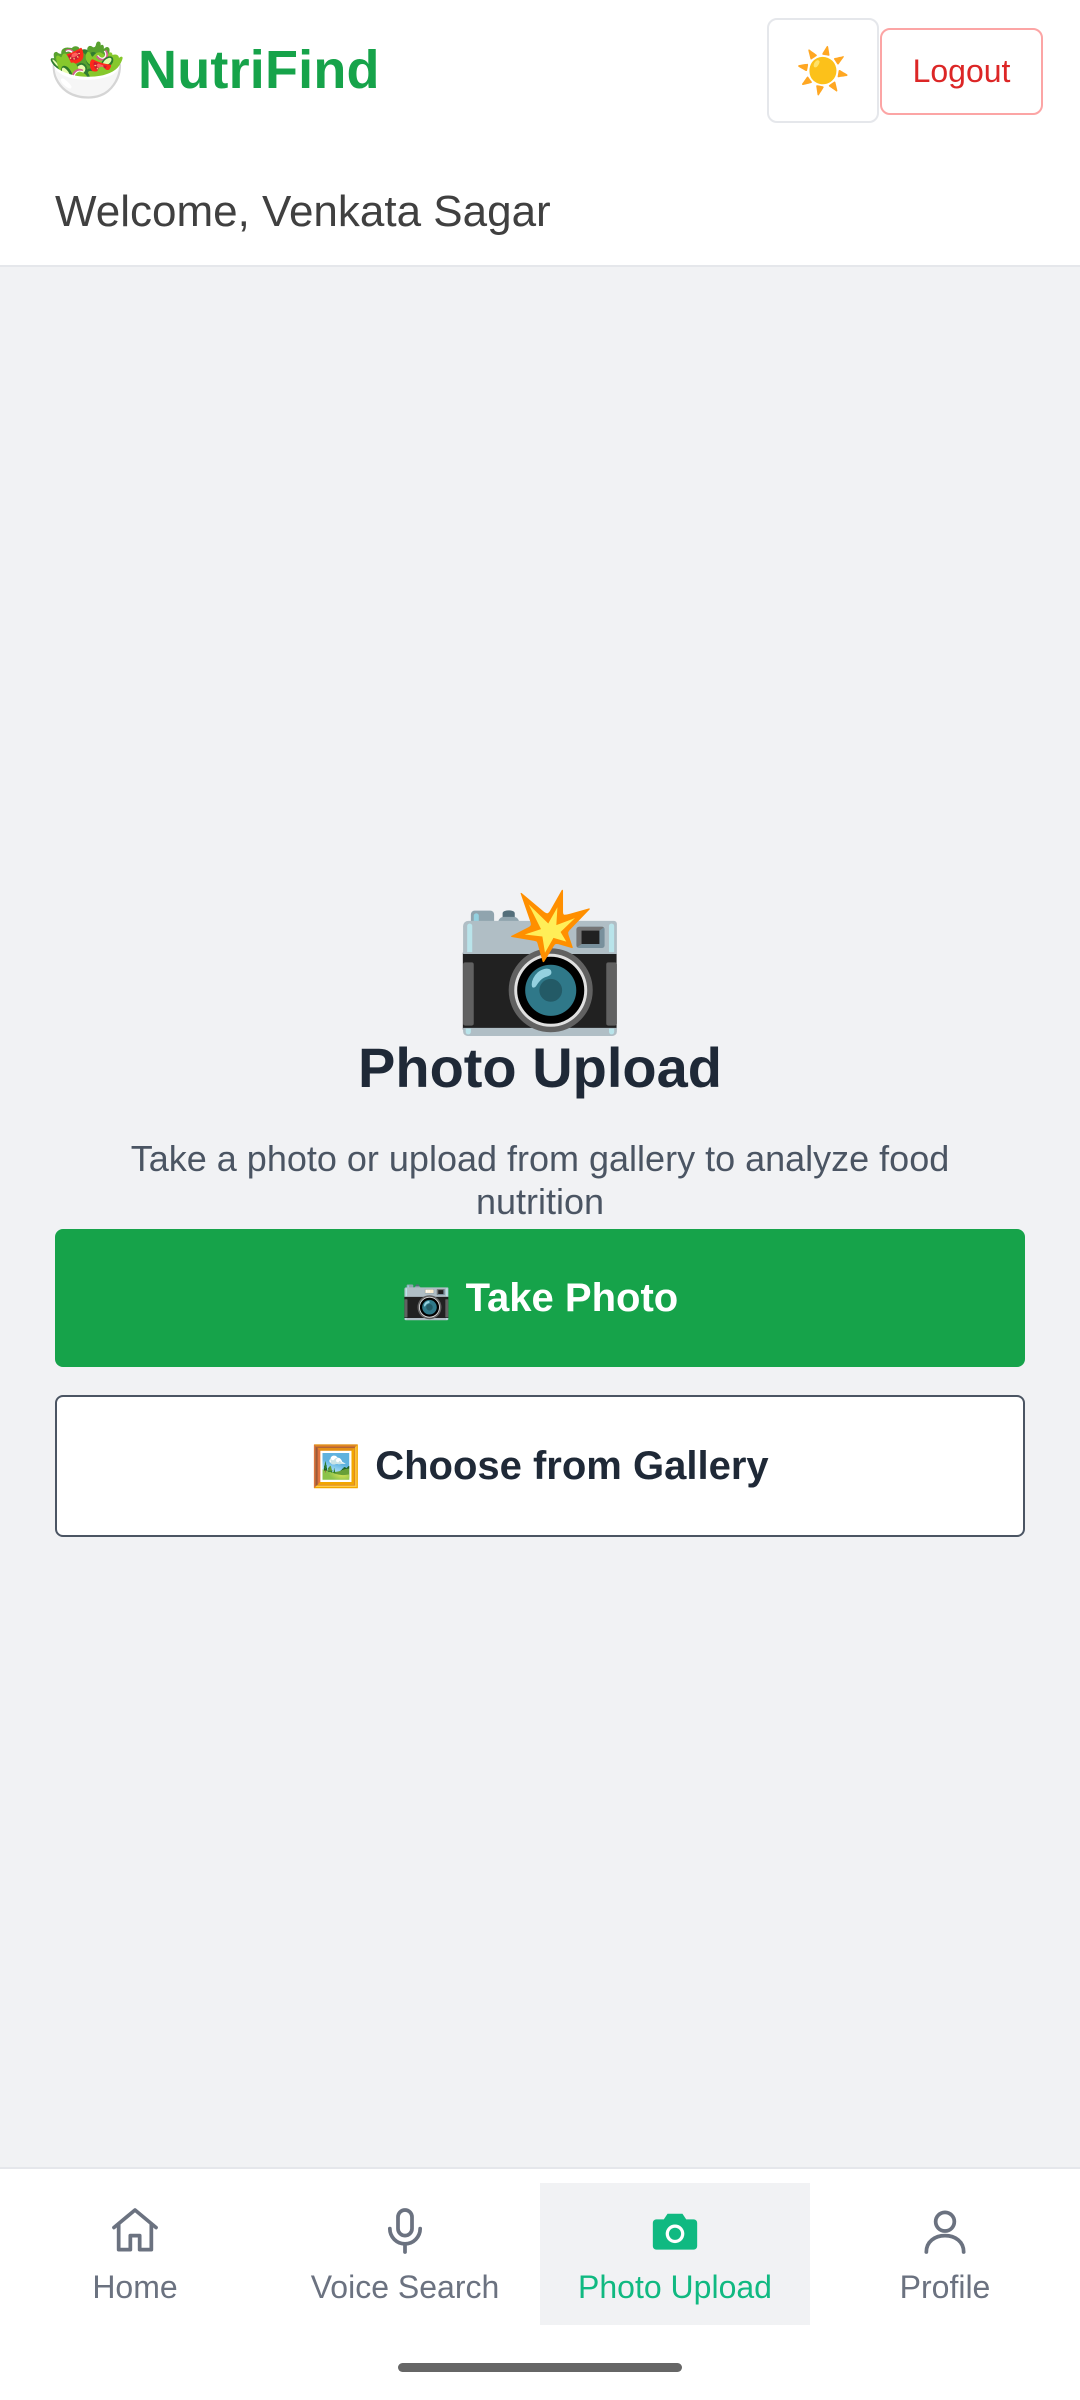 Image resolution: width=1080 pixels, height=2400 pixels. I want to click on nav-item-profile: Profile, so click(945, 2254).